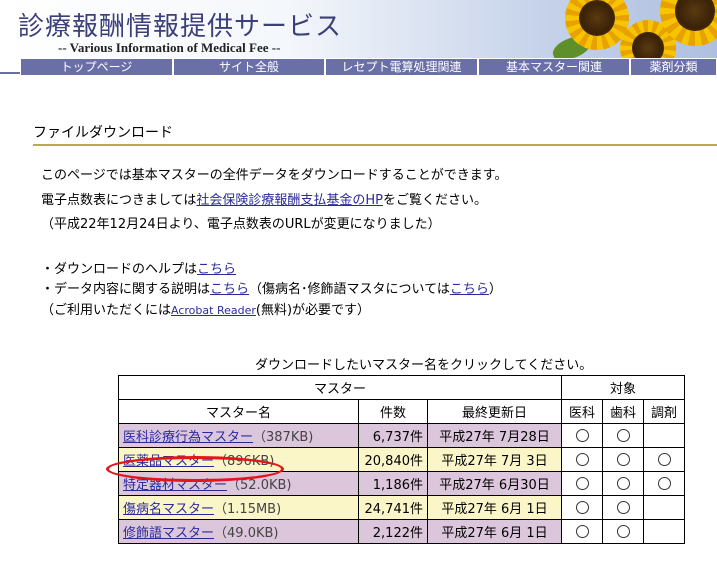 This screenshot has height=569, width=717. Describe the element at coordinates (246, 533) in the screenshot. I see `file-size: （49.0KB)` at that location.